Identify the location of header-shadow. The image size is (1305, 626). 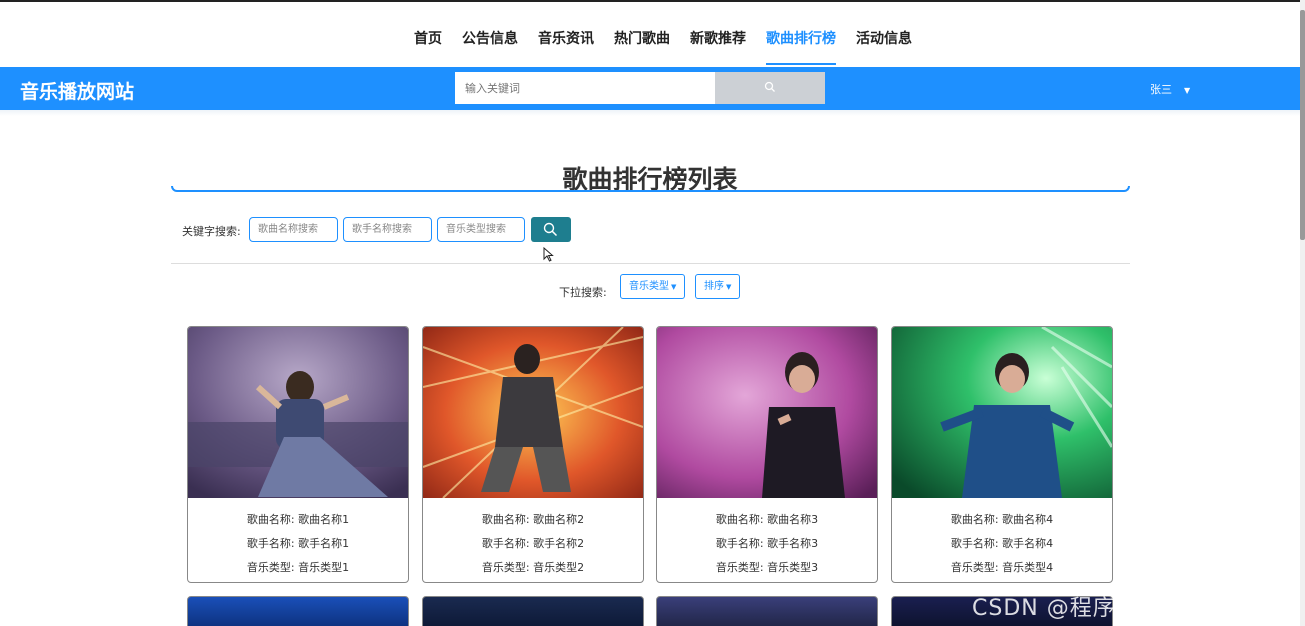
(650, 113).